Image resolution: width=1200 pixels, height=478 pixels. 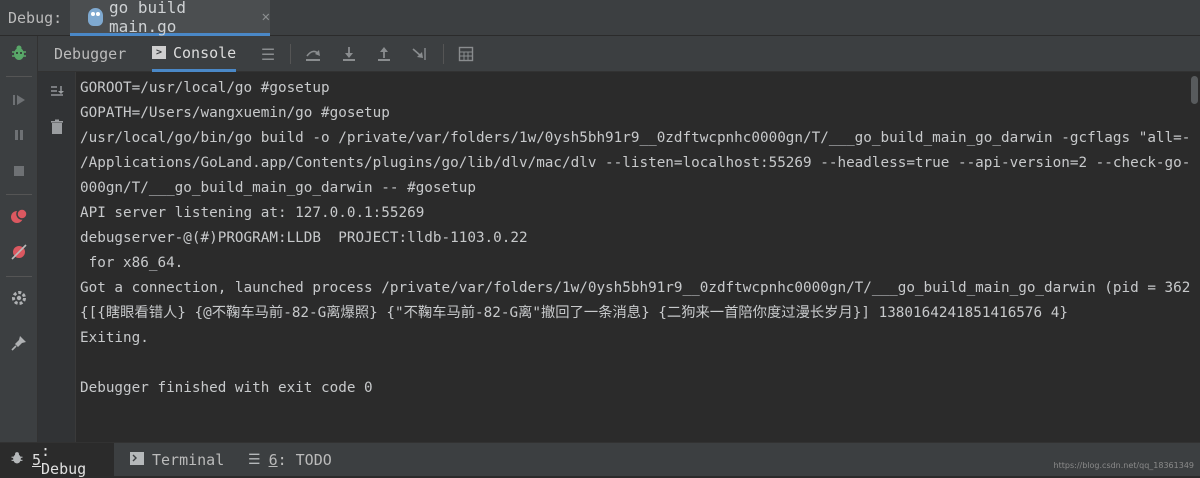 I want to click on list-icon: ☰, so click(x=268, y=54).